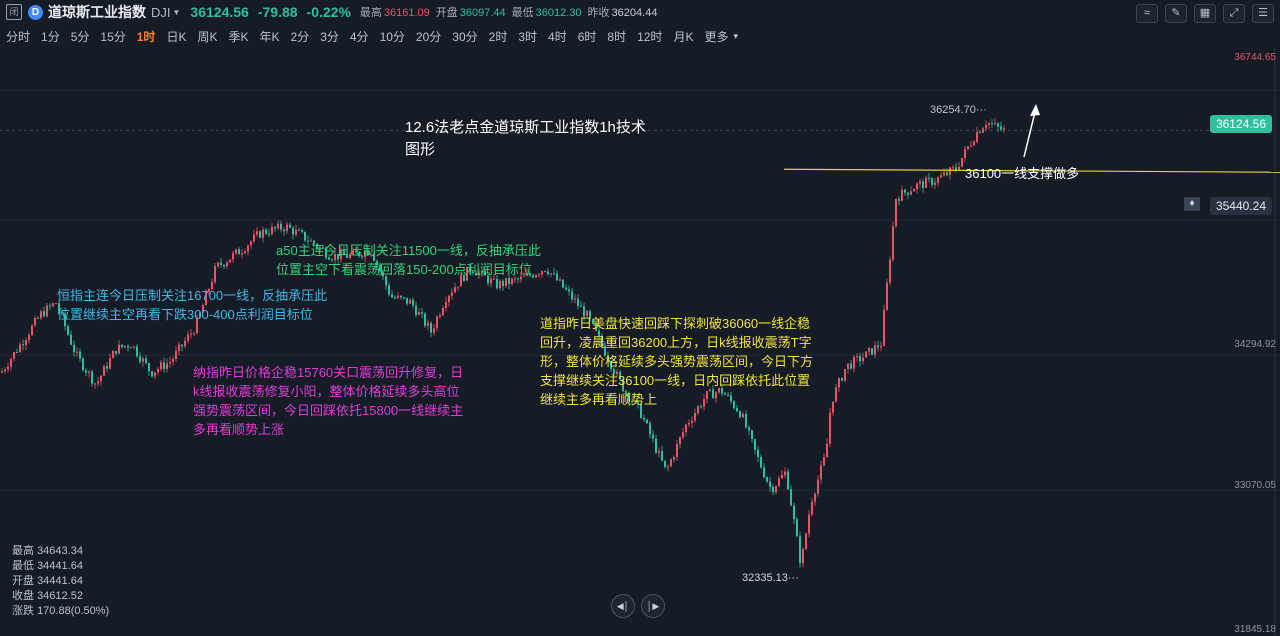 The height and width of the screenshot is (636, 1280). Describe the element at coordinates (60, 596) in the screenshot. I see `ohlc-row: 收盘 34612.52` at that location.